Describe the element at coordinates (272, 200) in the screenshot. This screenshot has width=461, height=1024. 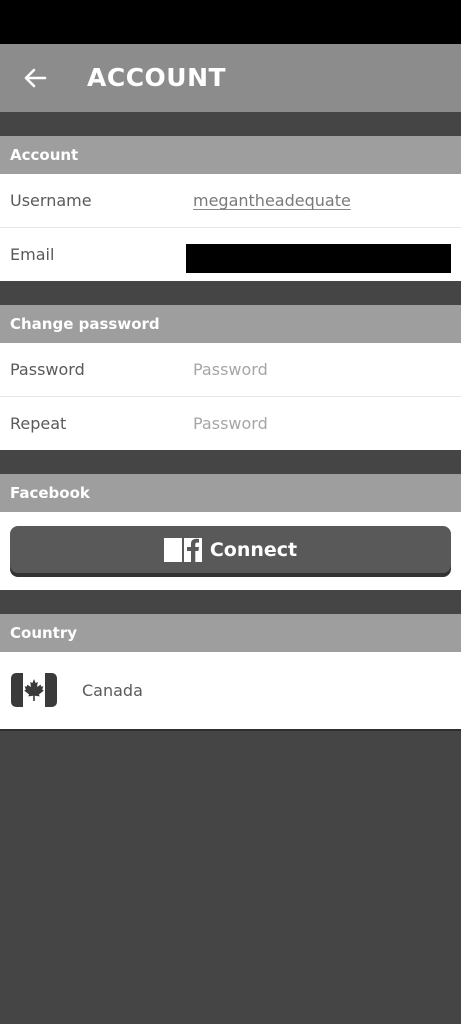
I see `username-value: megantheadequate` at that location.